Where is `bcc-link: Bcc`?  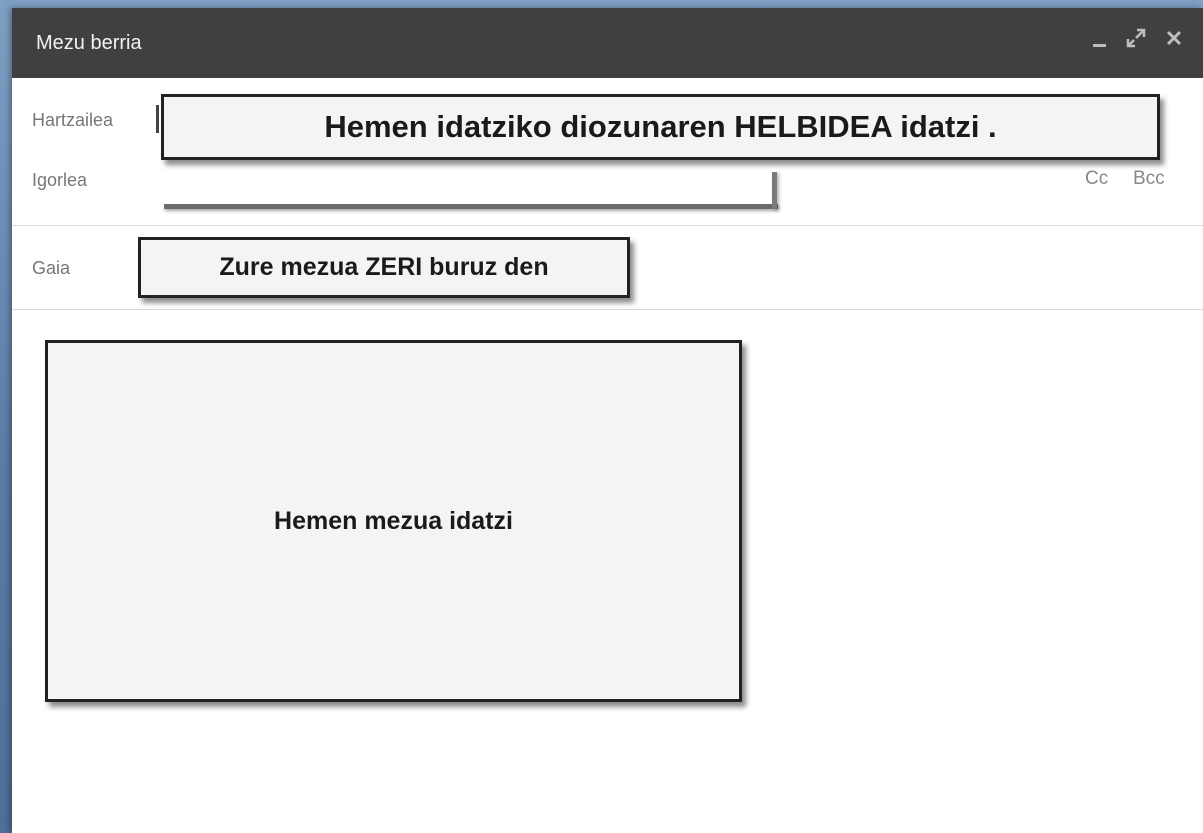 bcc-link: Bcc is located at coordinates (1149, 179).